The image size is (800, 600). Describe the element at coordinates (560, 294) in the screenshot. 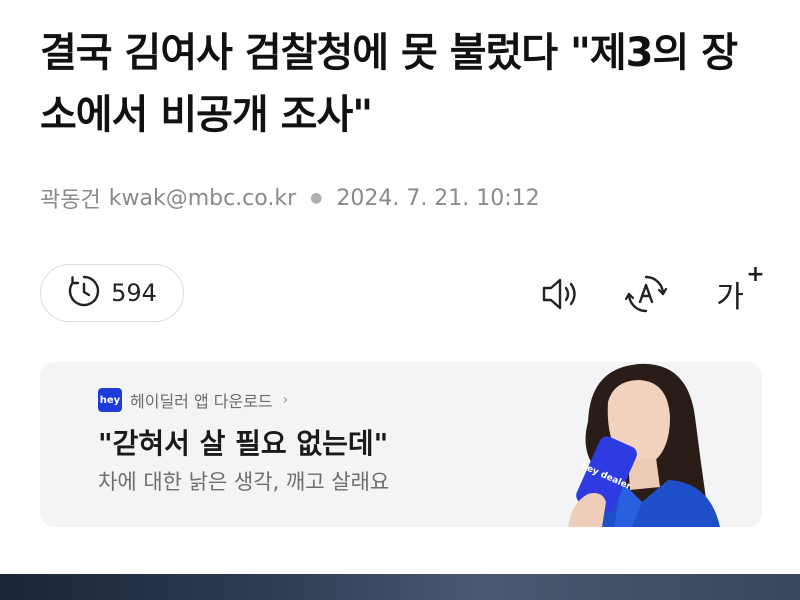

I see `speaker-icon` at that location.